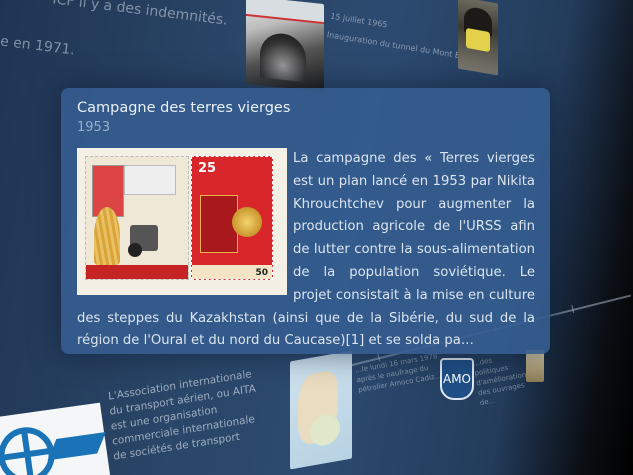 Image resolution: width=633 pixels, height=475 pixels. I want to click on tractor-icon, so click(143, 241).